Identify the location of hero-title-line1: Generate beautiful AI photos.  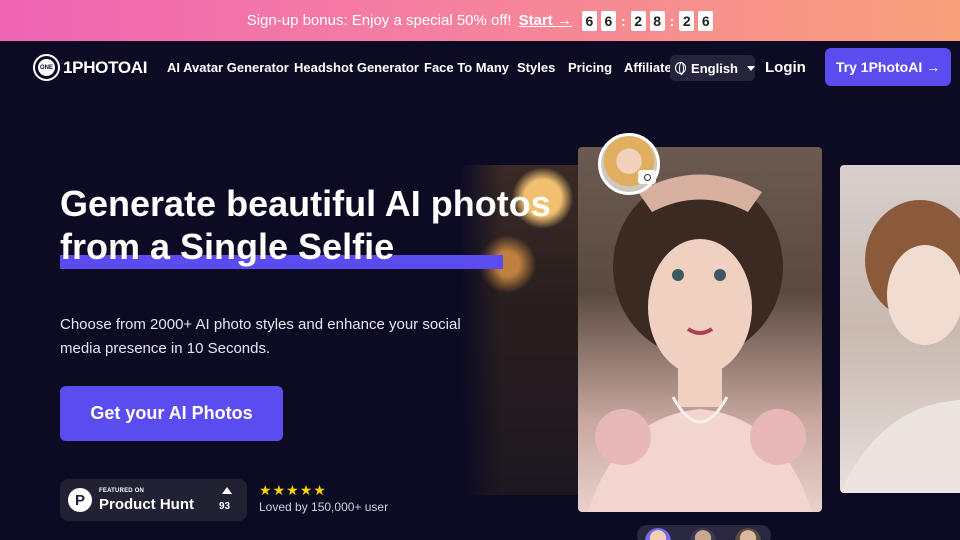
(305, 203).